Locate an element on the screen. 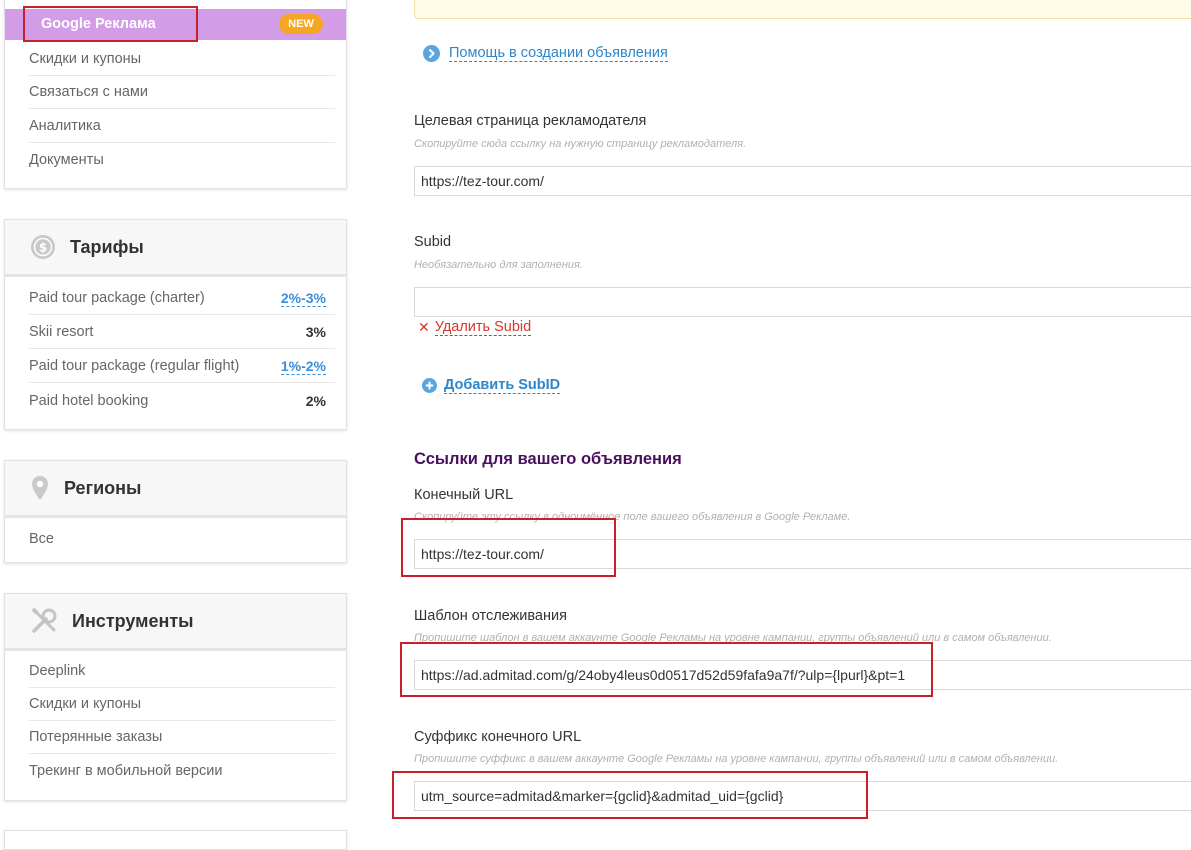 The image size is (1191, 850). tariff-rate-link: 1%-2% is located at coordinates (303, 366).